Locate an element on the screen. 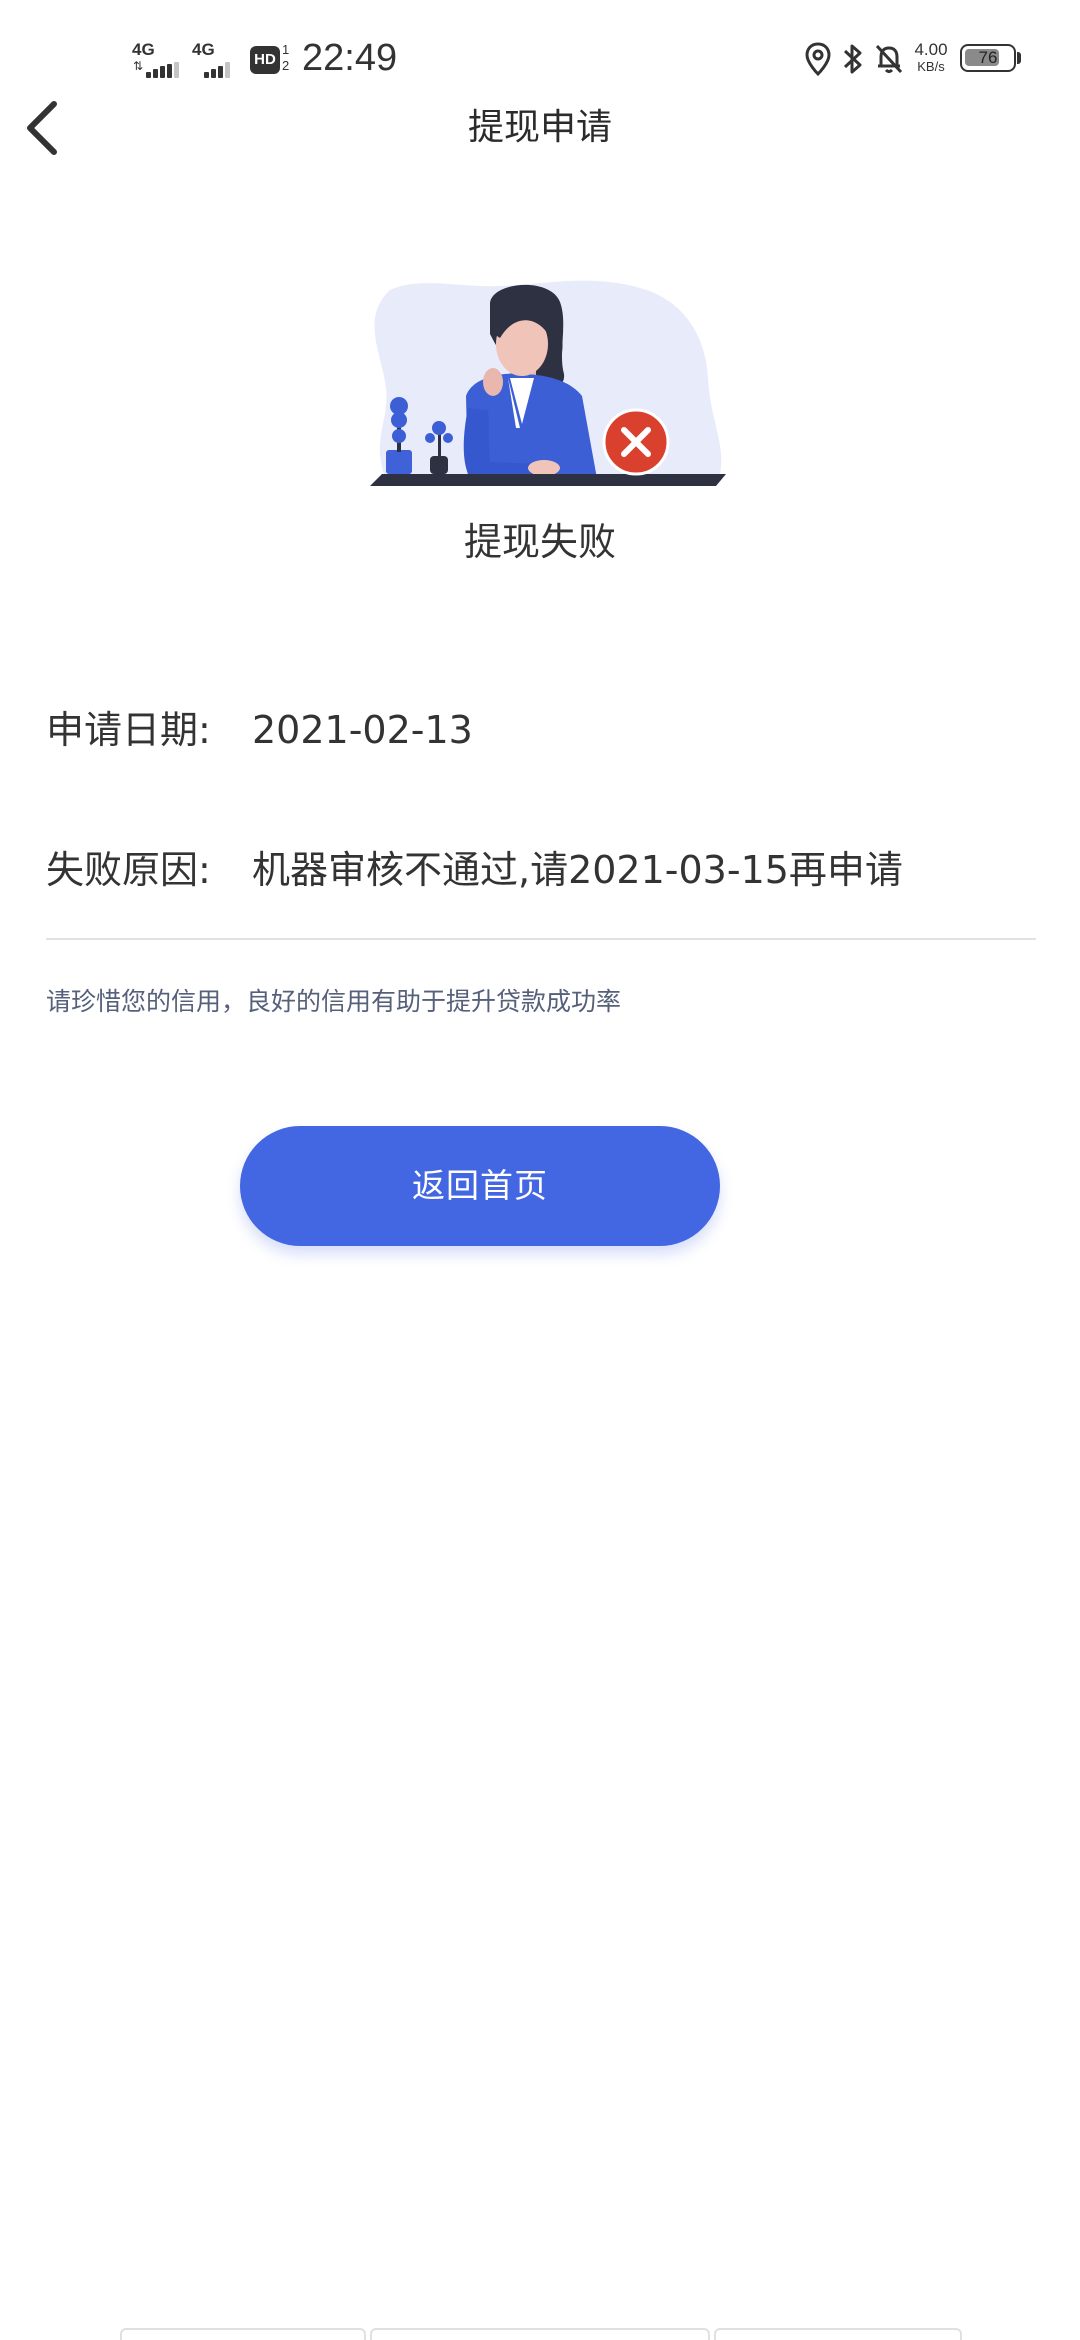 The height and width of the screenshot is (2340, 1080). battery-icon: 76 is located at coordinates (988, 58).